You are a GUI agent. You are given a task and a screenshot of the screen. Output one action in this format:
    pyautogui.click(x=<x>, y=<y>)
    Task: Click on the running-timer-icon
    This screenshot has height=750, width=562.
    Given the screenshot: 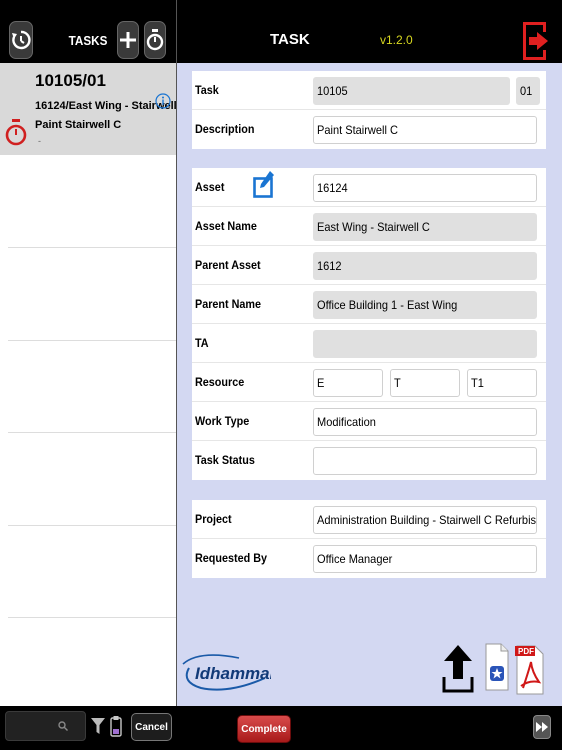 What is the action you would take?
    pyautogui.click(x=16, y=132)
    